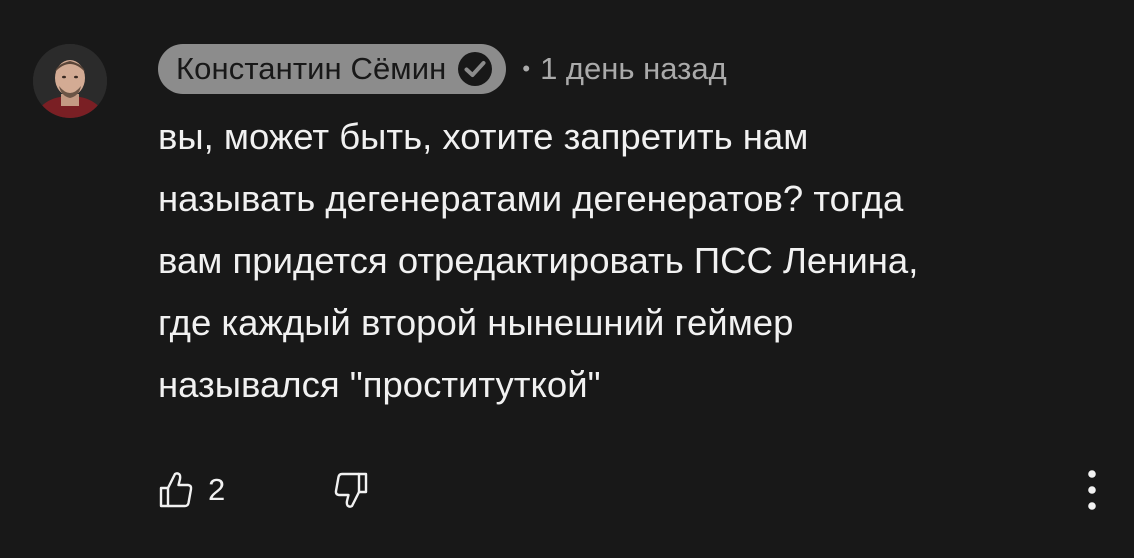 The height and width of the screenshot is (558, 1134). What do you see at coordinates (70, 81) in the screenshot?
I see `avatar` at bounding box center [70, 81].